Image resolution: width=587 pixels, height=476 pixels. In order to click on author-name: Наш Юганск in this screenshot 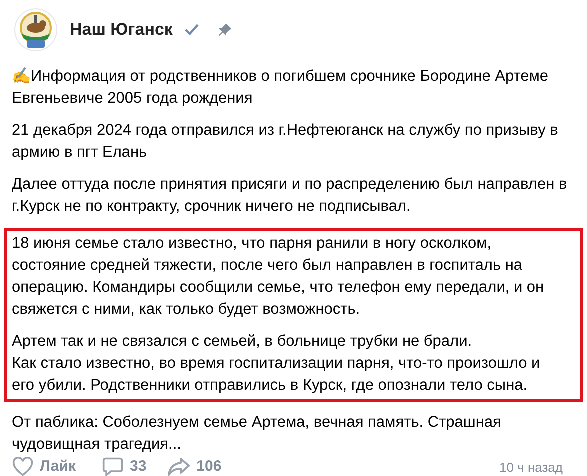, I will do `click(121, 30)`.